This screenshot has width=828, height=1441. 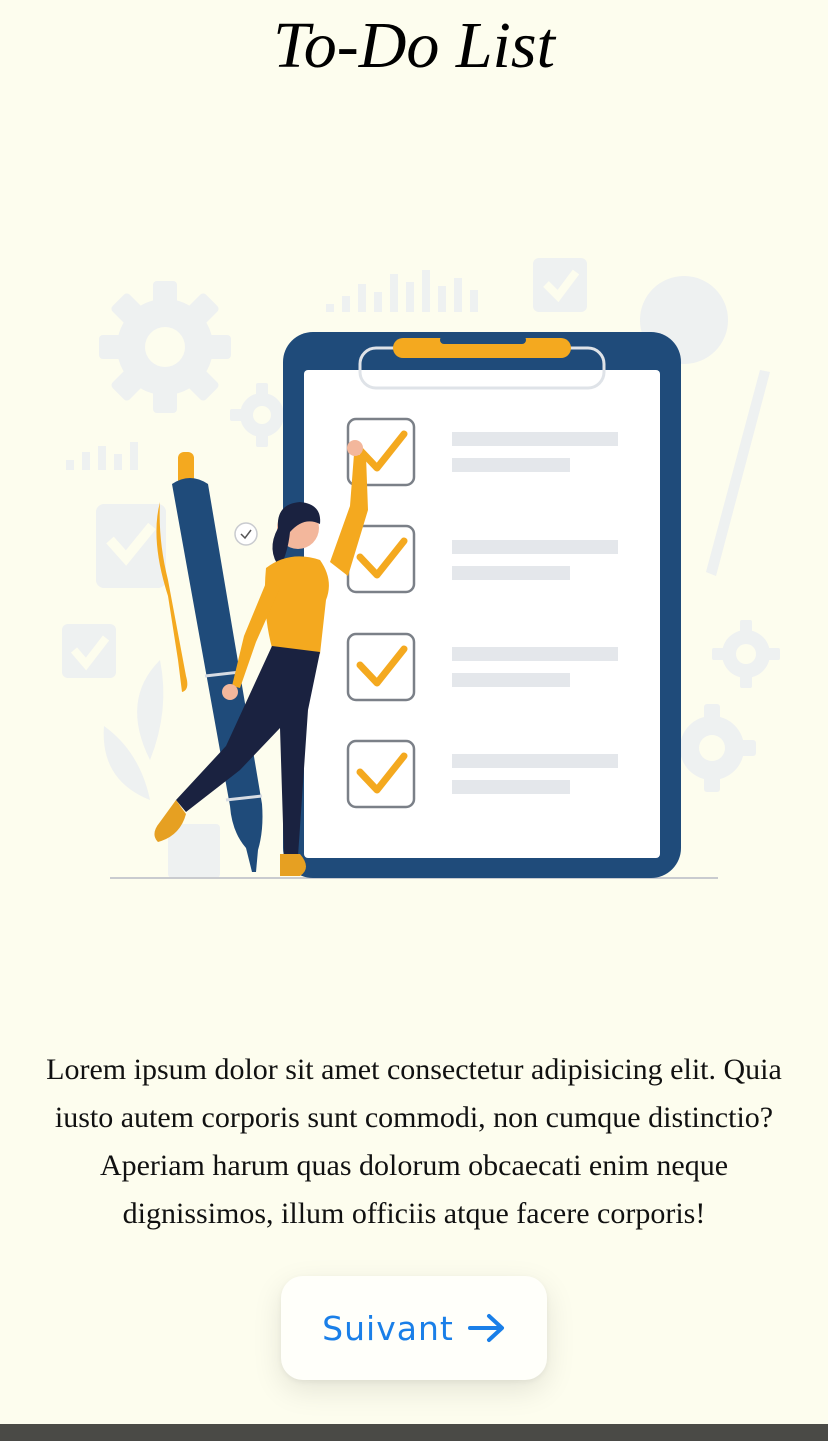 I want to click on next-button: Suivant, so click(x=414, y=1328).